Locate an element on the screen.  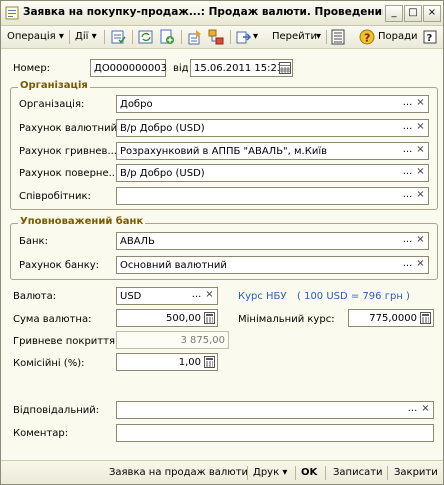
print-menu-label: Друк is located at coordinates (266, 472).